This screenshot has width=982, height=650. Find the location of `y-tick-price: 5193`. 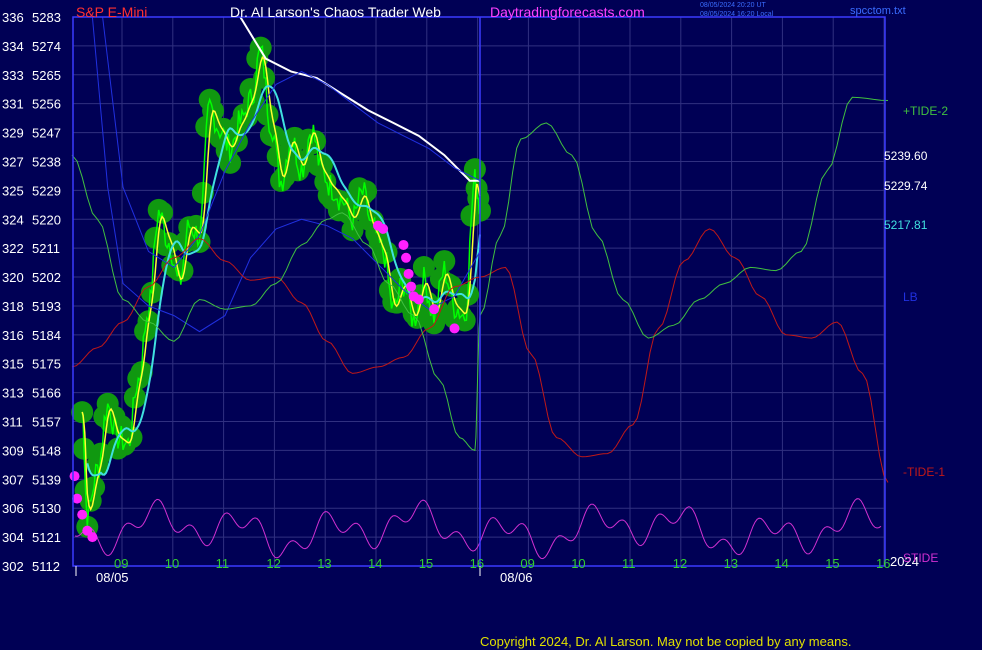

y-tick-price: 5193 is located at coordinates (46, 306).